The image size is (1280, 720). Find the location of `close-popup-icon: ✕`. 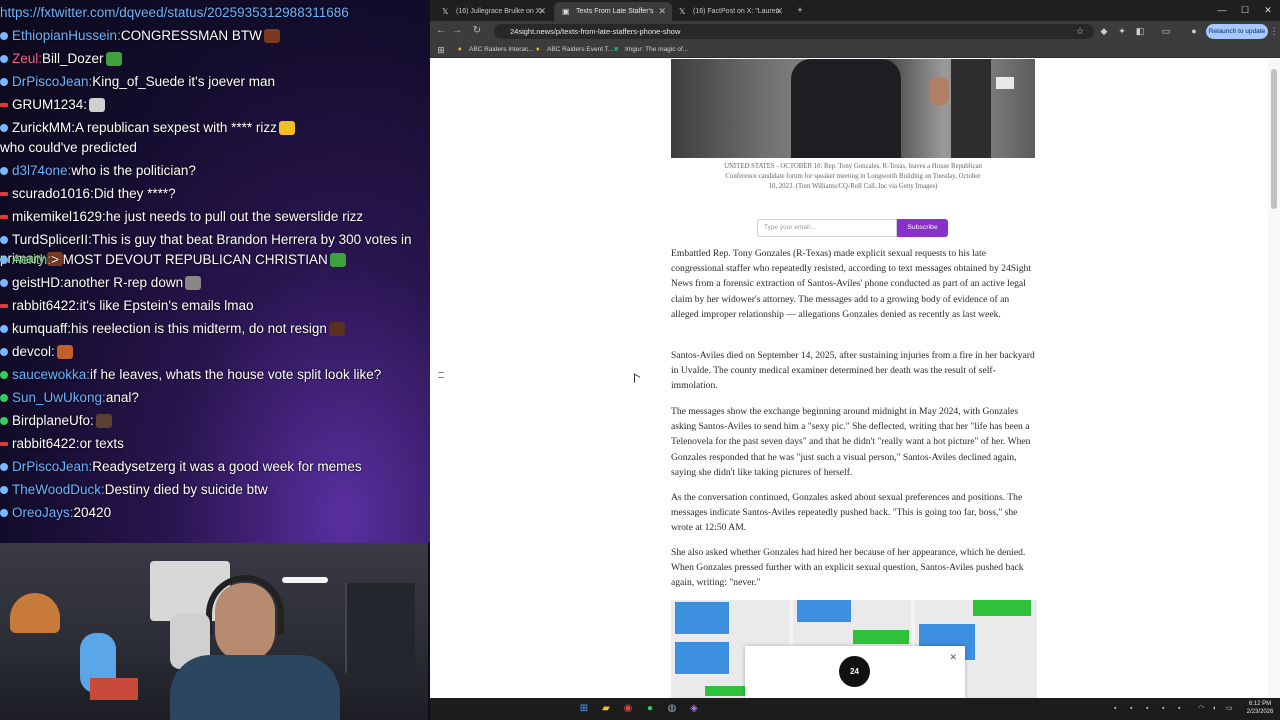

close-popup-icon: ✕ is located at coordinates (953, 657).